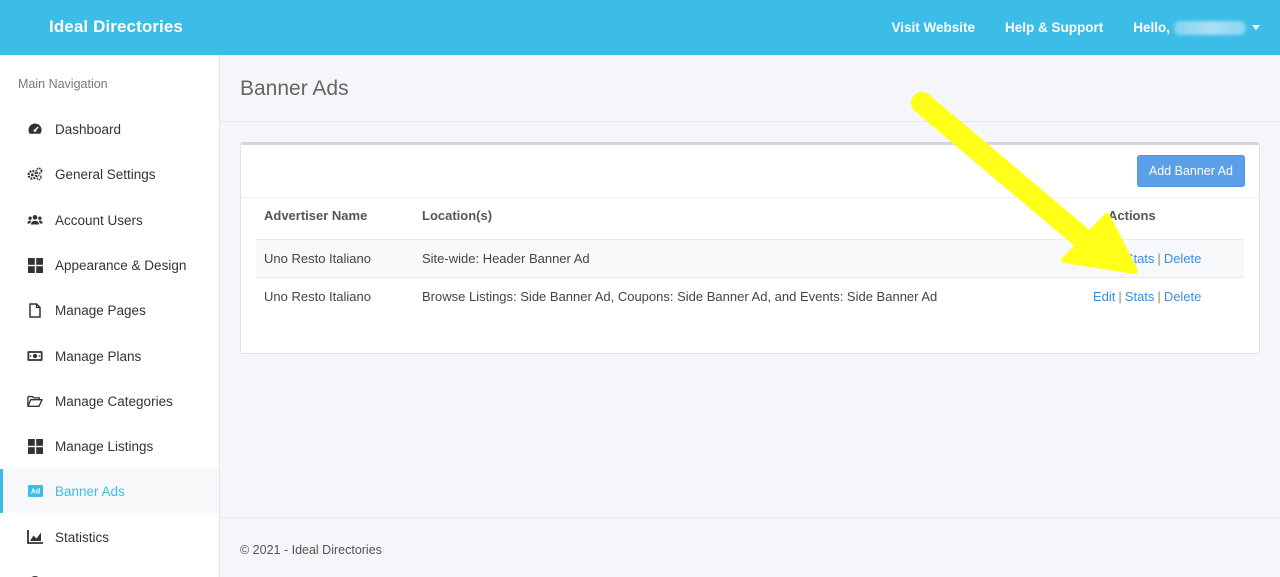  I want to click on money-icon, so click(35, 356).